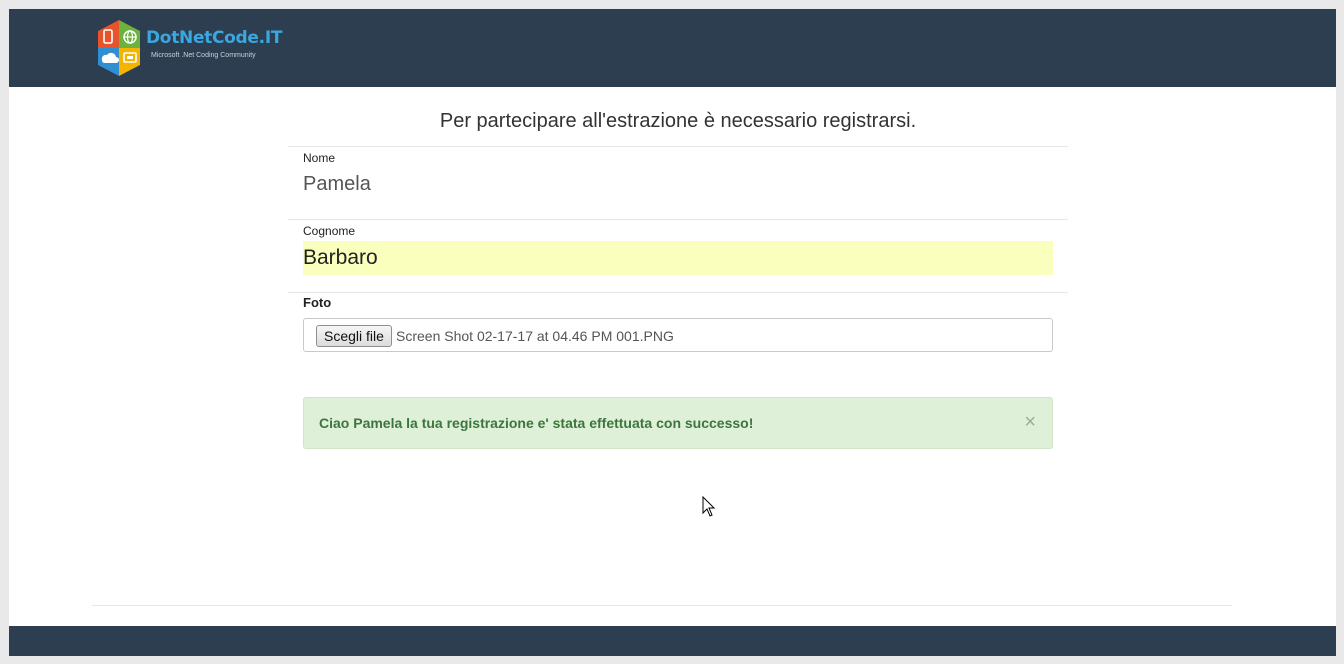  What do you see at coordinates (214, 38) in the screenshot?
I see `brand-name: DotNetCode.IT` at bounding box center [214, 38].